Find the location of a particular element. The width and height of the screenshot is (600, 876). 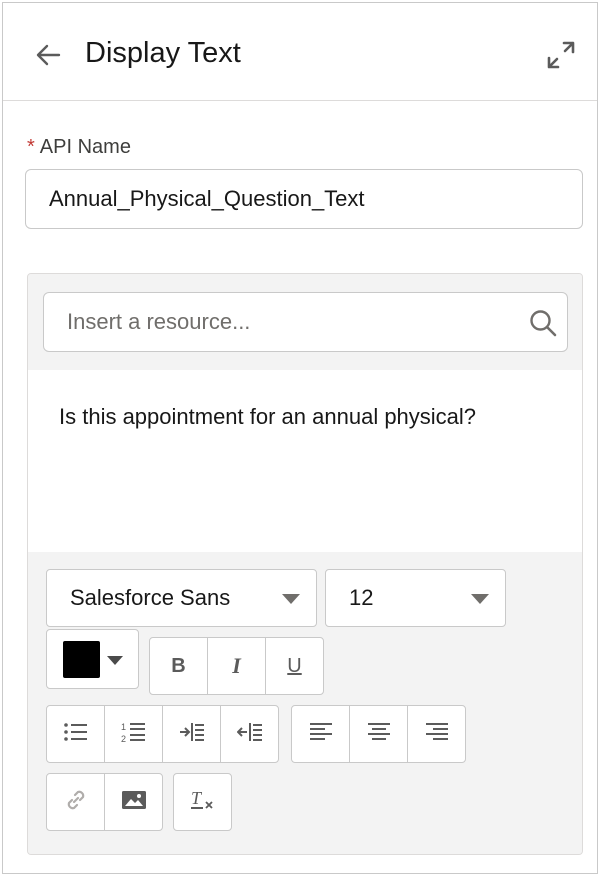

indent-icon is located at coordinates (192, 734).